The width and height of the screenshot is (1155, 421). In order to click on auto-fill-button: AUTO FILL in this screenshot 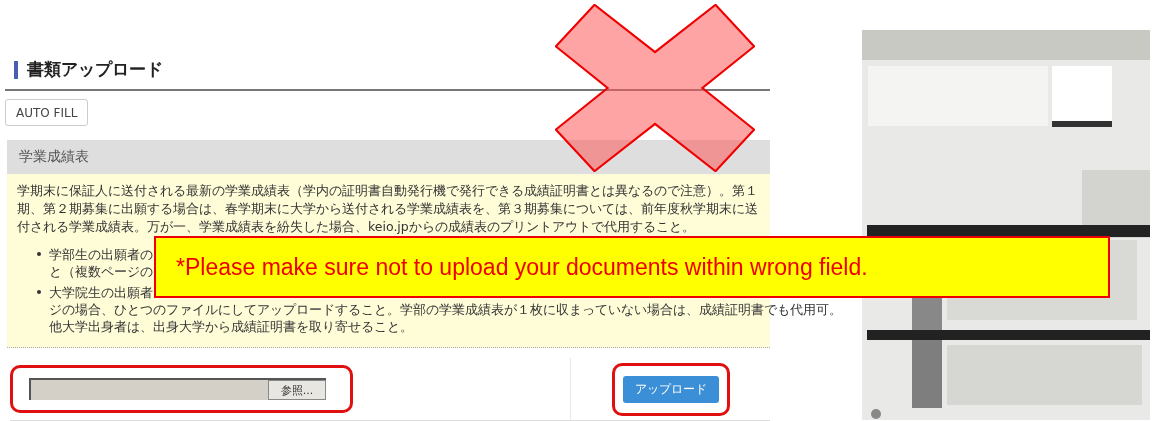, I will do `click(47, 113)`.